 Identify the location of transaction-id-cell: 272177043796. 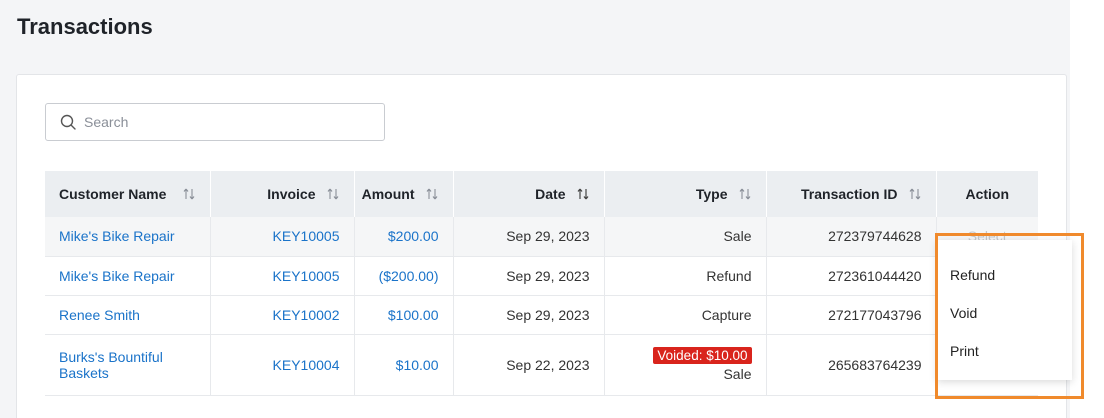
(851, 315).